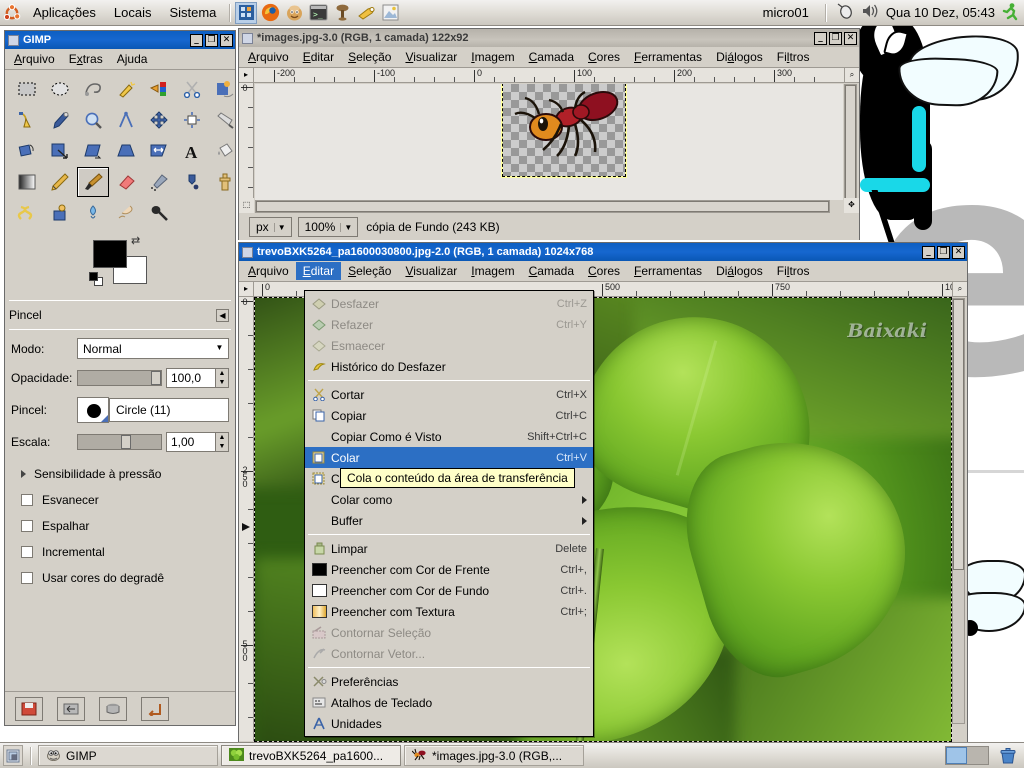  I want to click on panel-menu-sistema: Sistema, so click(192, 12).